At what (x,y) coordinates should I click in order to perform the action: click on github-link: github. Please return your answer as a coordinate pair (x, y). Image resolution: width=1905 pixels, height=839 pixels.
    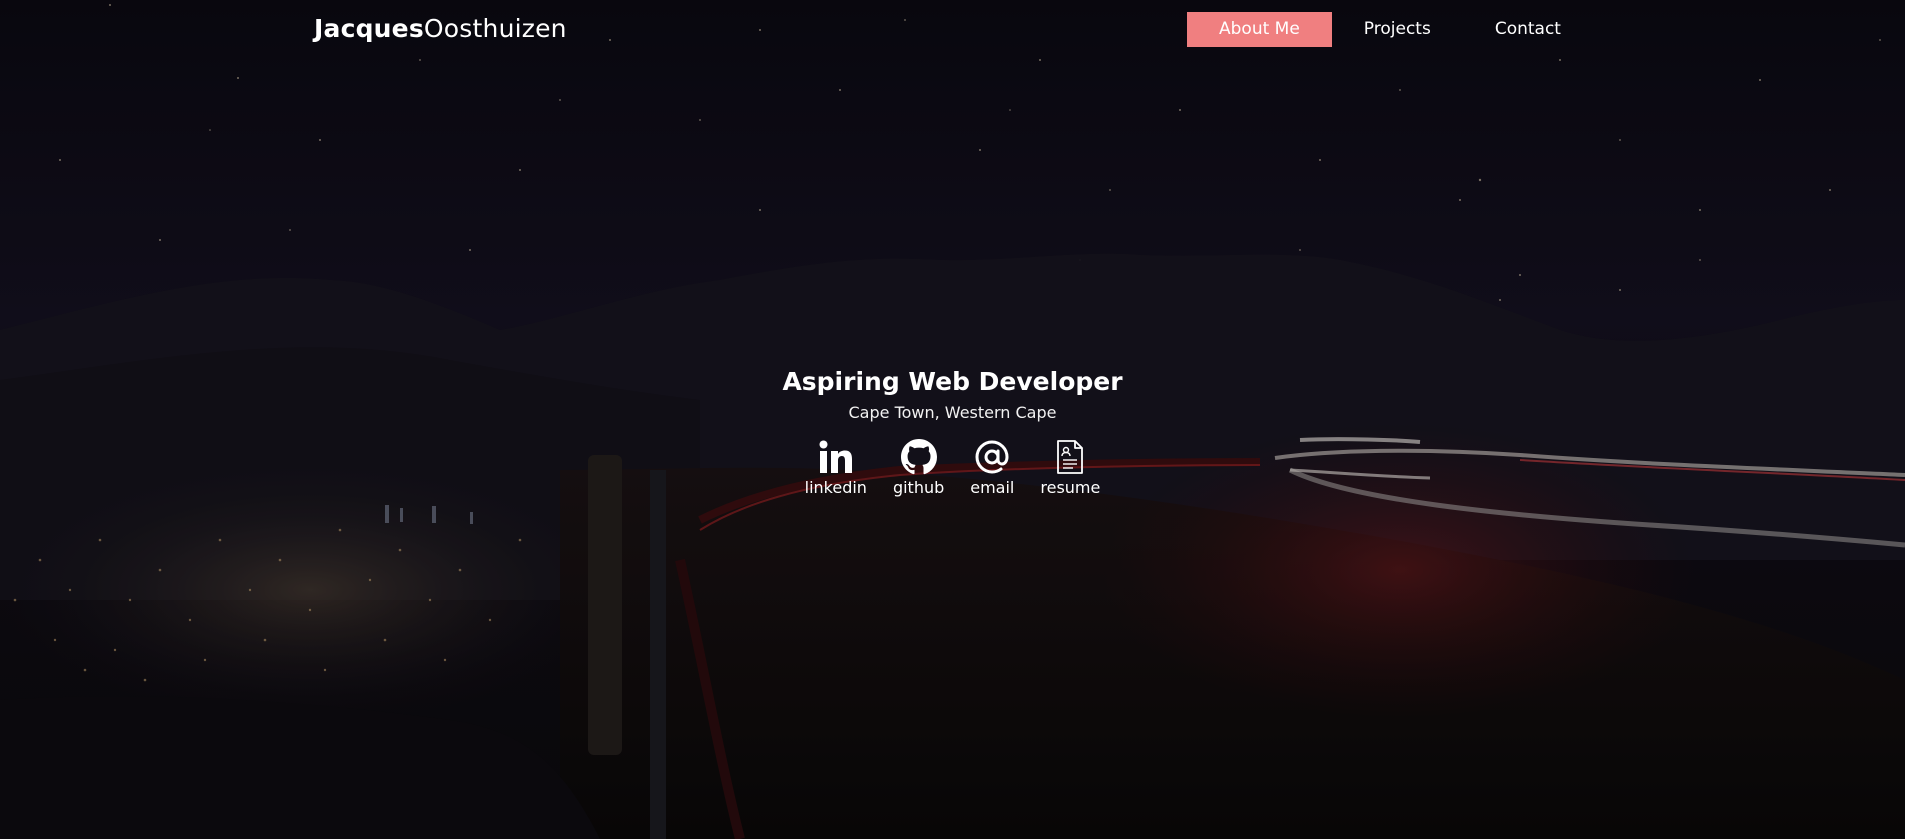
    Looking at the image, I should click on (918, 468).